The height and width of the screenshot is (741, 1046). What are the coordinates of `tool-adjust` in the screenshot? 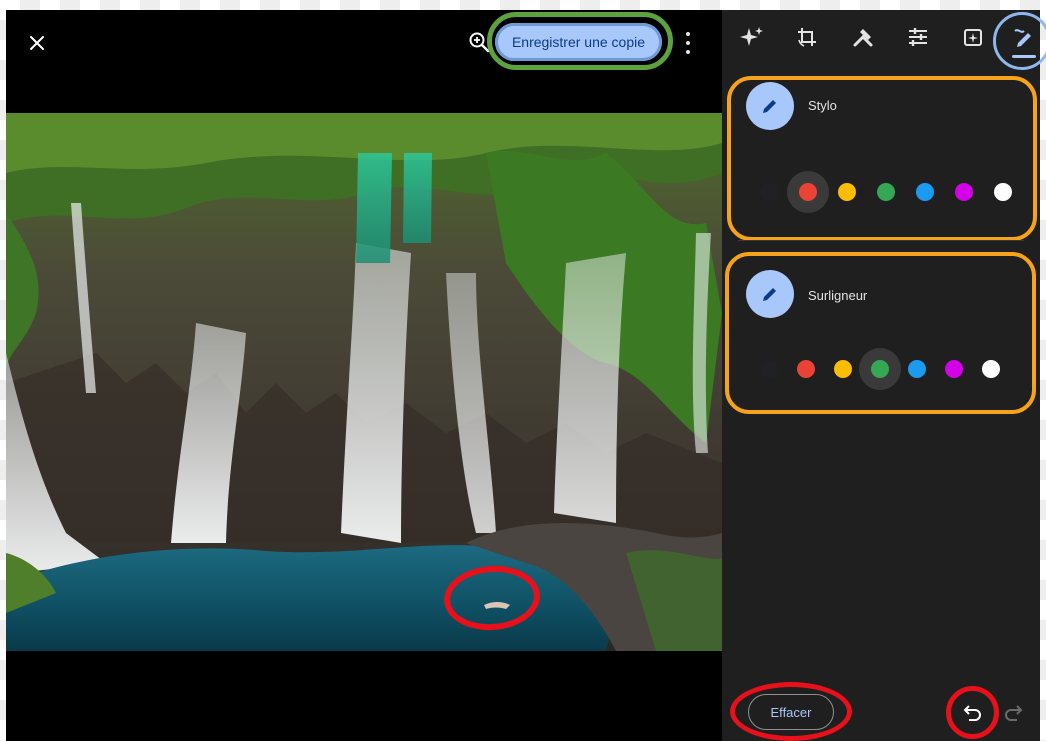 It's located at (918, 37).